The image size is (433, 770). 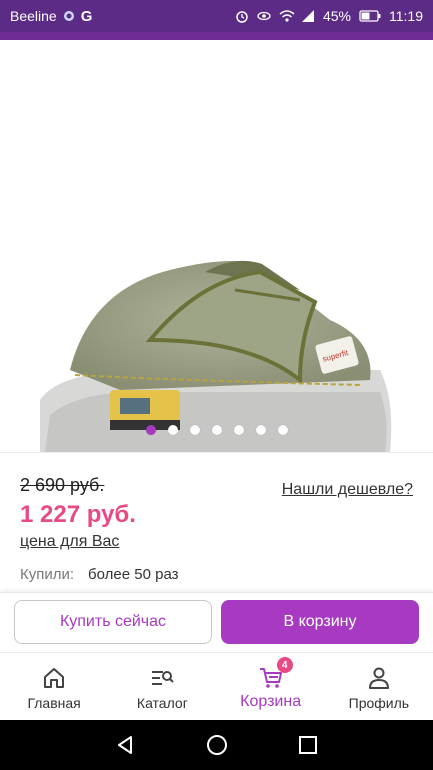 I want to click on purchase-count: Купили: более 50 раз, so click(x=99, y=574).